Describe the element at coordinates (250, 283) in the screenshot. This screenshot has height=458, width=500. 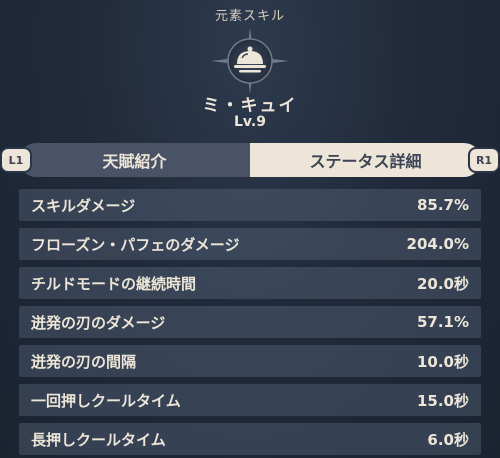
I see `stat-row: チルドモードの継続時間 20.0秒` at that location.